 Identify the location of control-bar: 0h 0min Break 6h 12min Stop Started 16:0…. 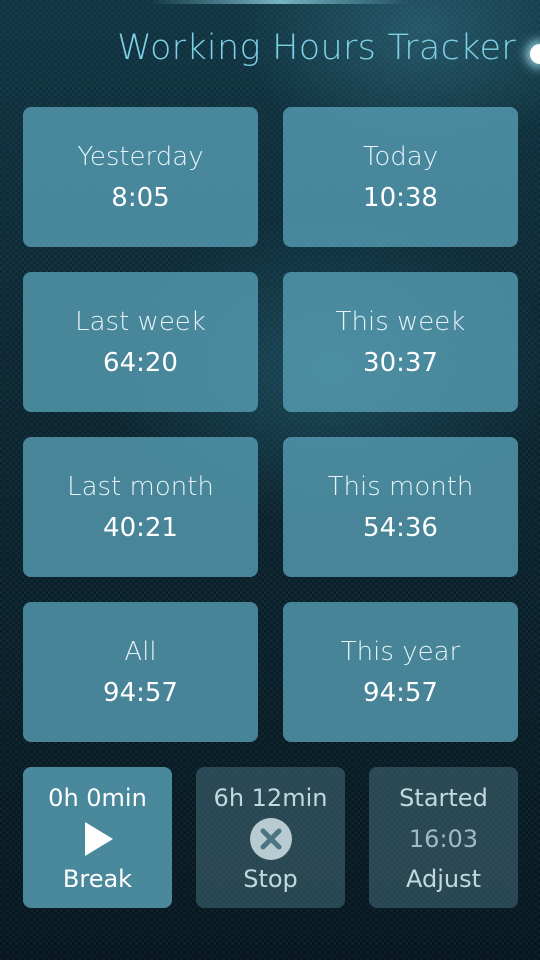
(270, 837).